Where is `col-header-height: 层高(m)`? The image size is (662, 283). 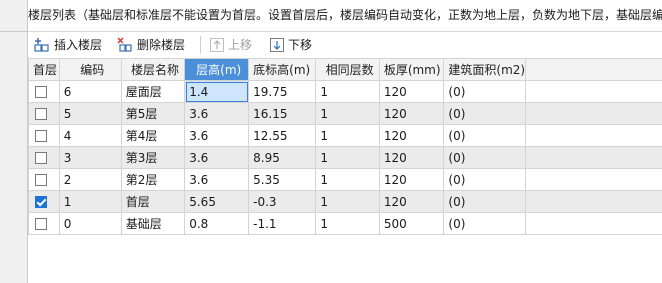
col-header-height: 层高(m) is located at coordinates (217, 69).